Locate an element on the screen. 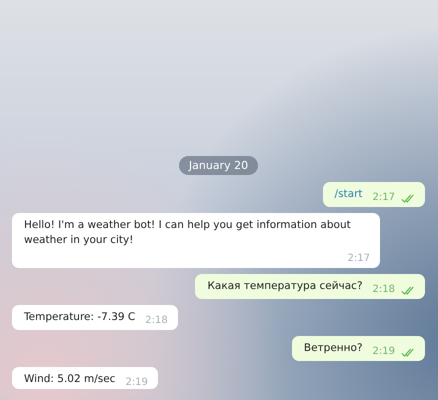 This screenshot has height=400, width=438. message-text: Hello! I'm a weather bot! I can help you get information about weather in your city! is located at coordinates (188, 233).